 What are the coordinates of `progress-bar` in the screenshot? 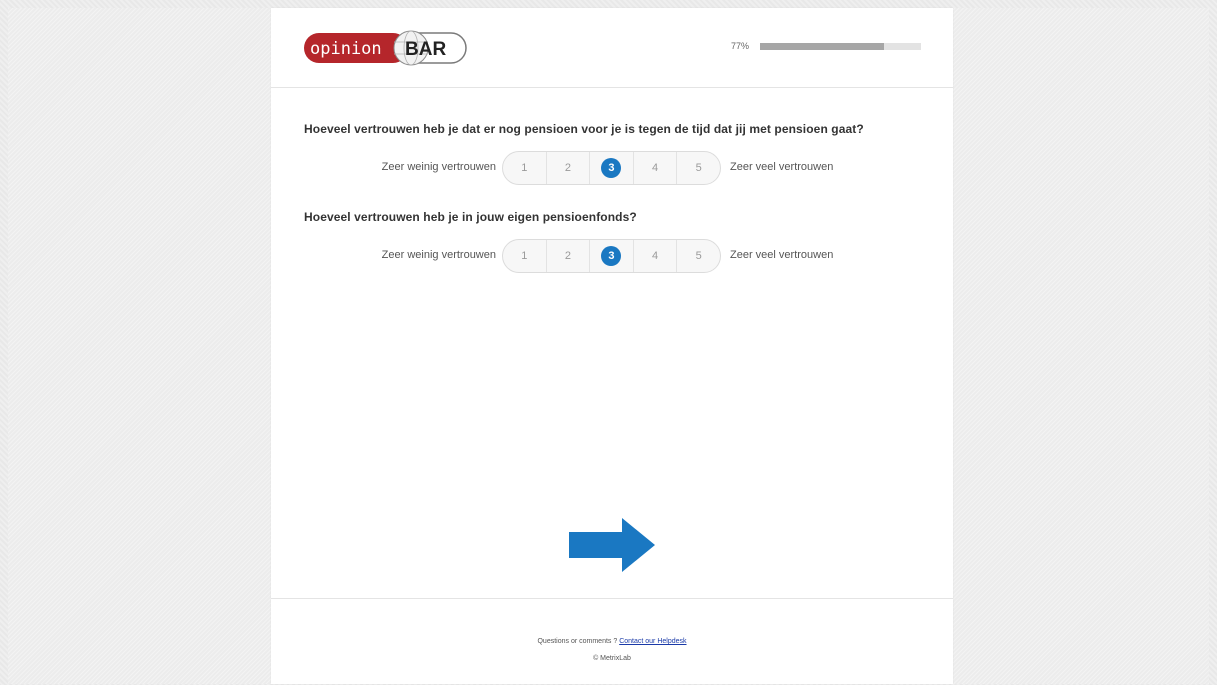 It's located at (840, 46).